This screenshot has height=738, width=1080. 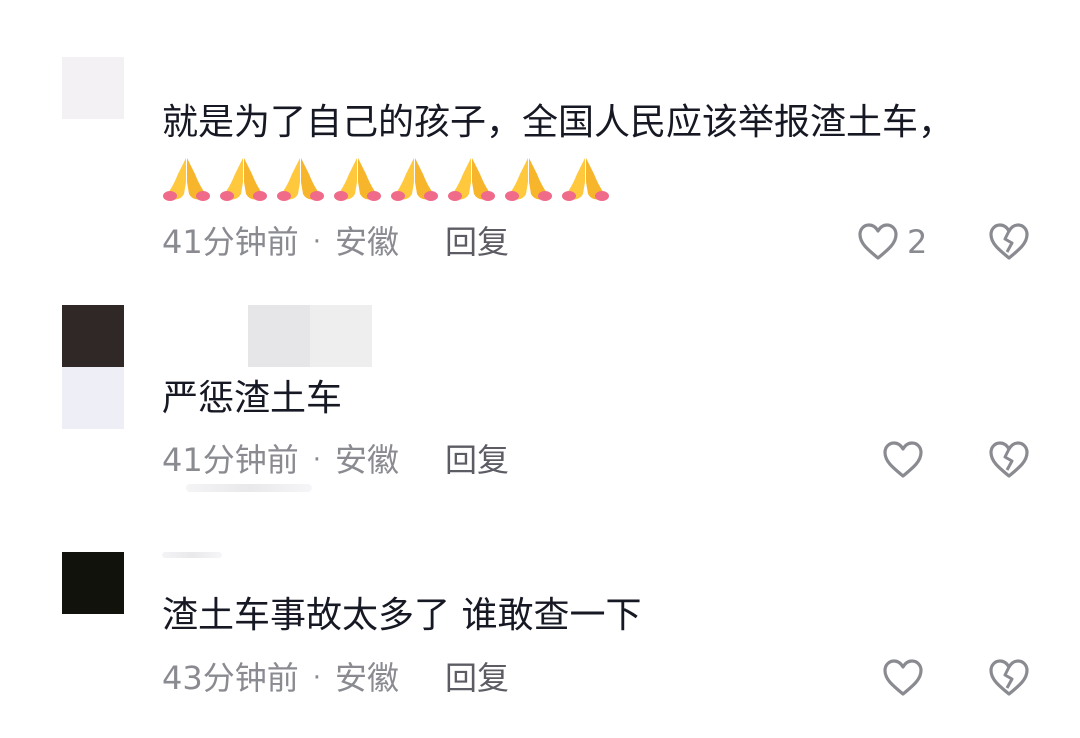 I want to click on comment-time: 43分钟前, so click(x=230, y=678).